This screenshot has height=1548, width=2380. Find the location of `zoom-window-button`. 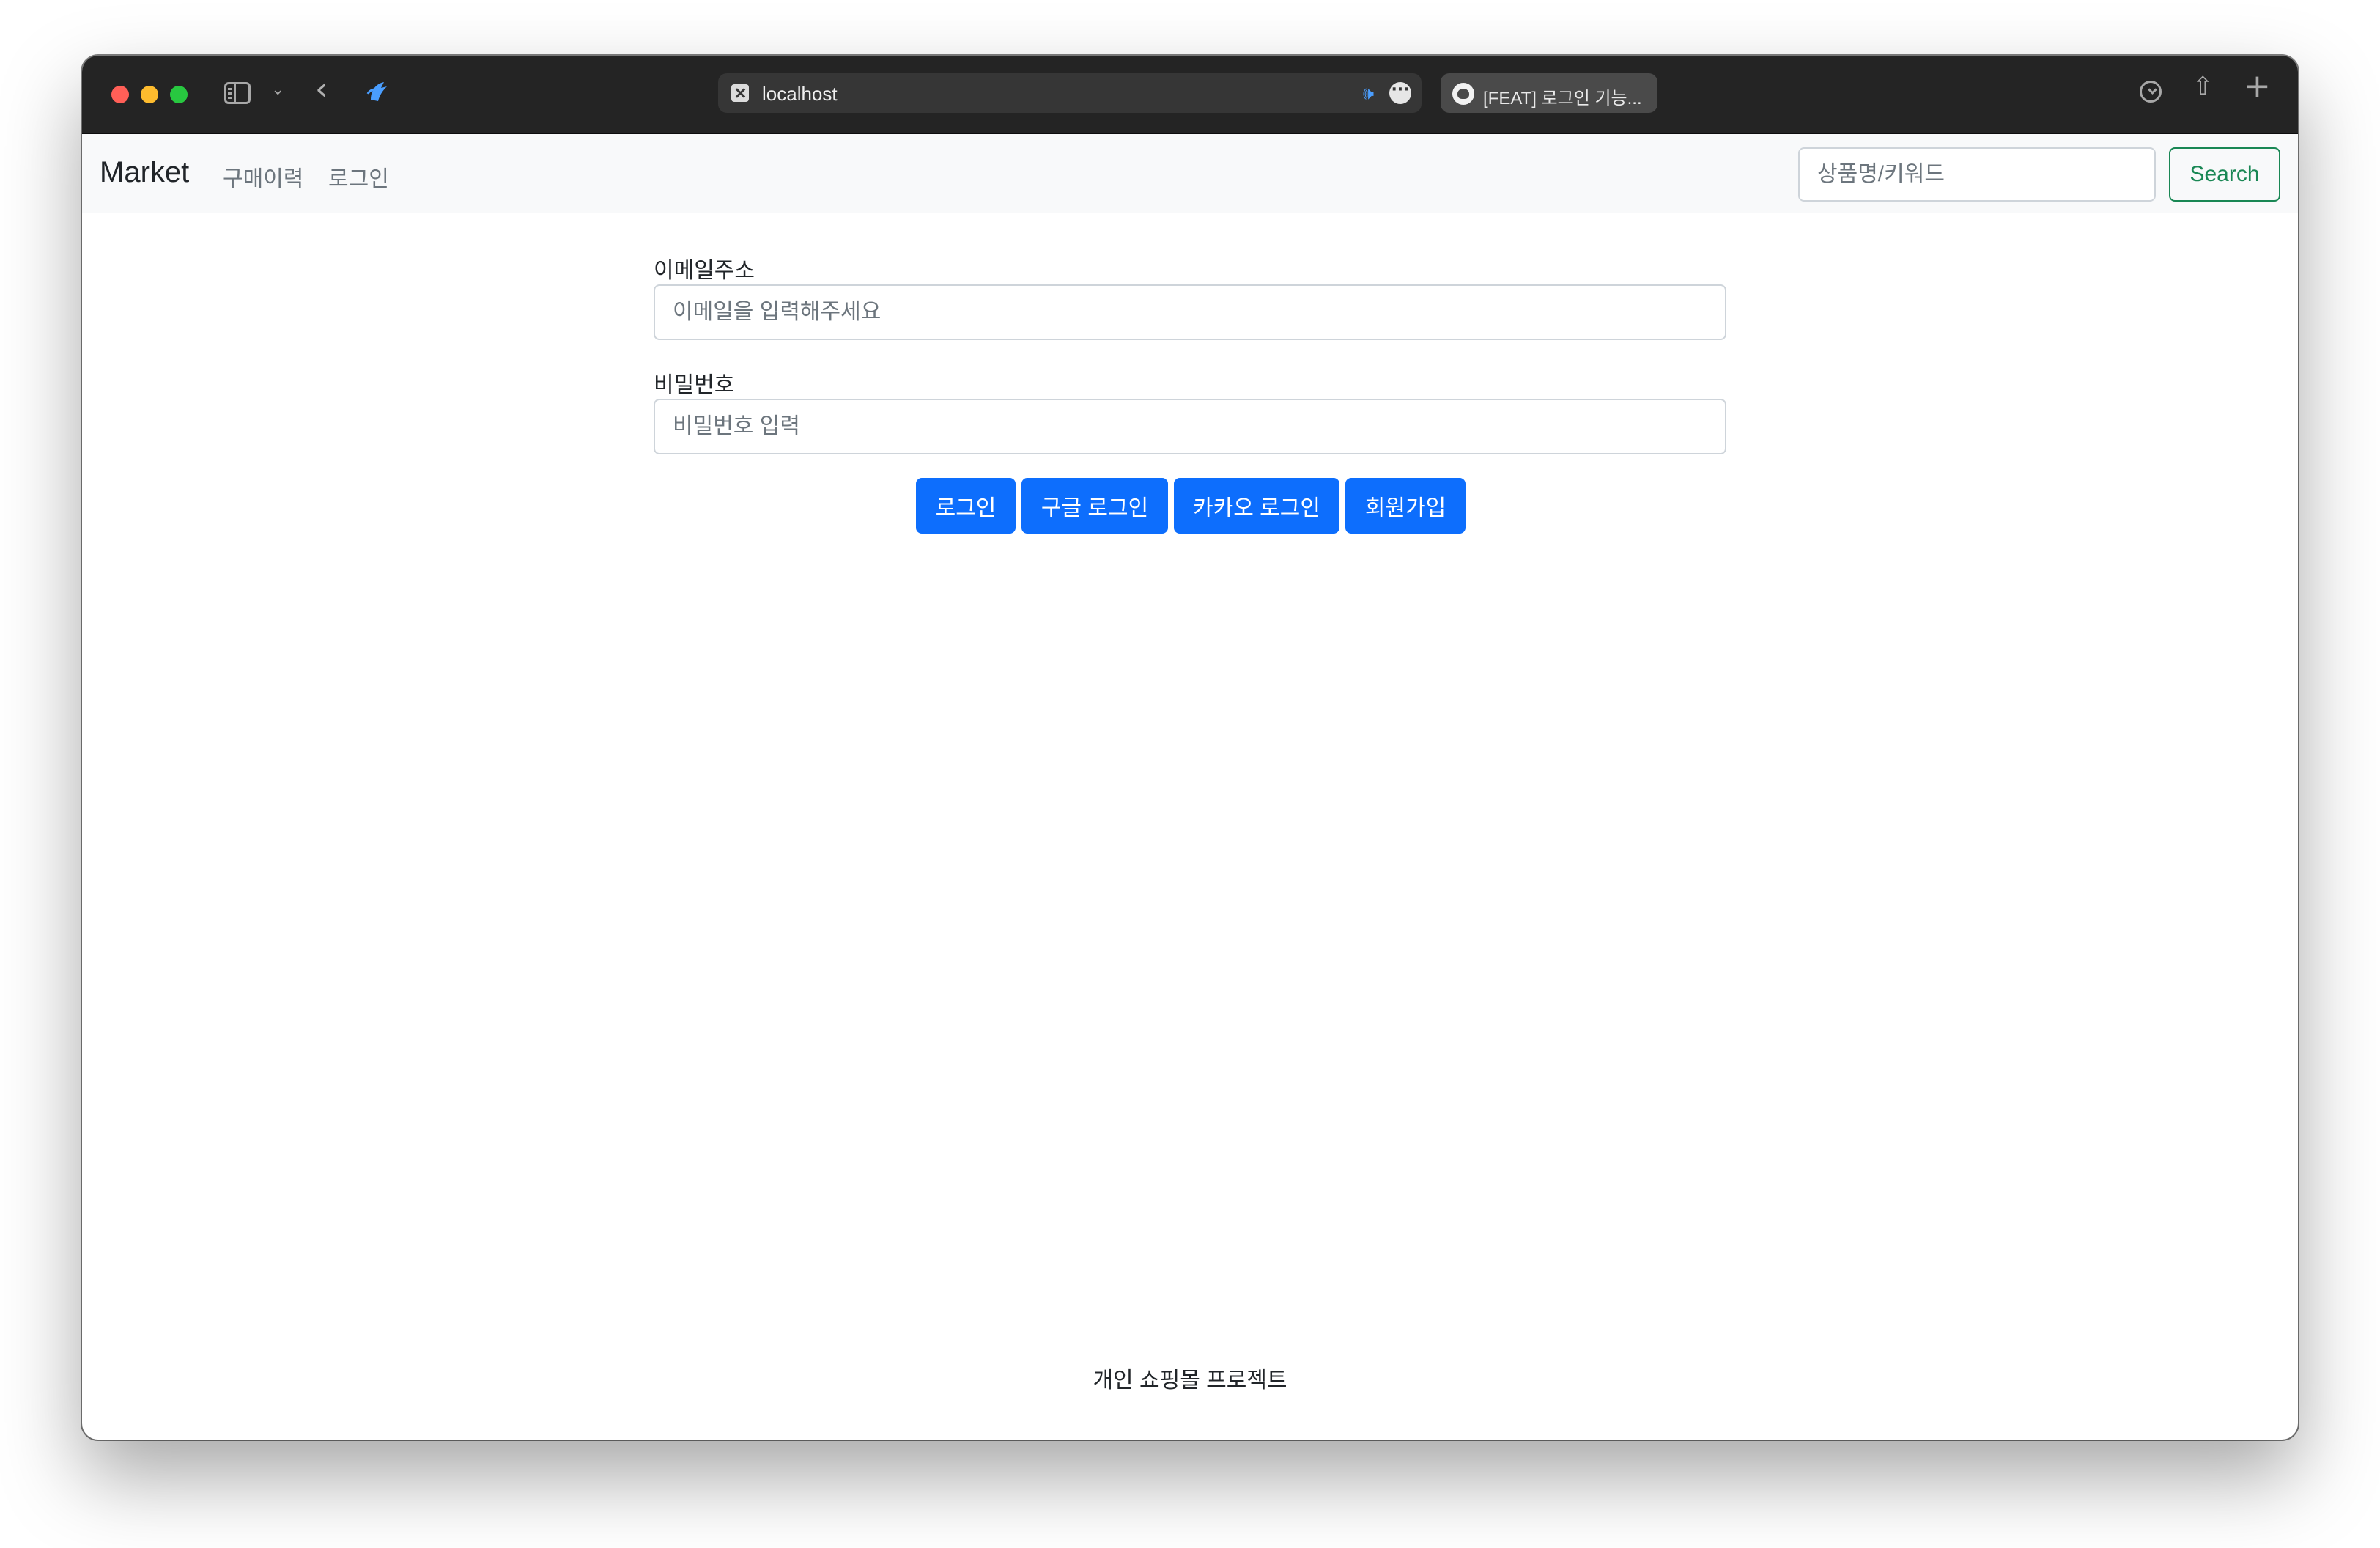

zoom-window-button is located at coordinates (179, 94).